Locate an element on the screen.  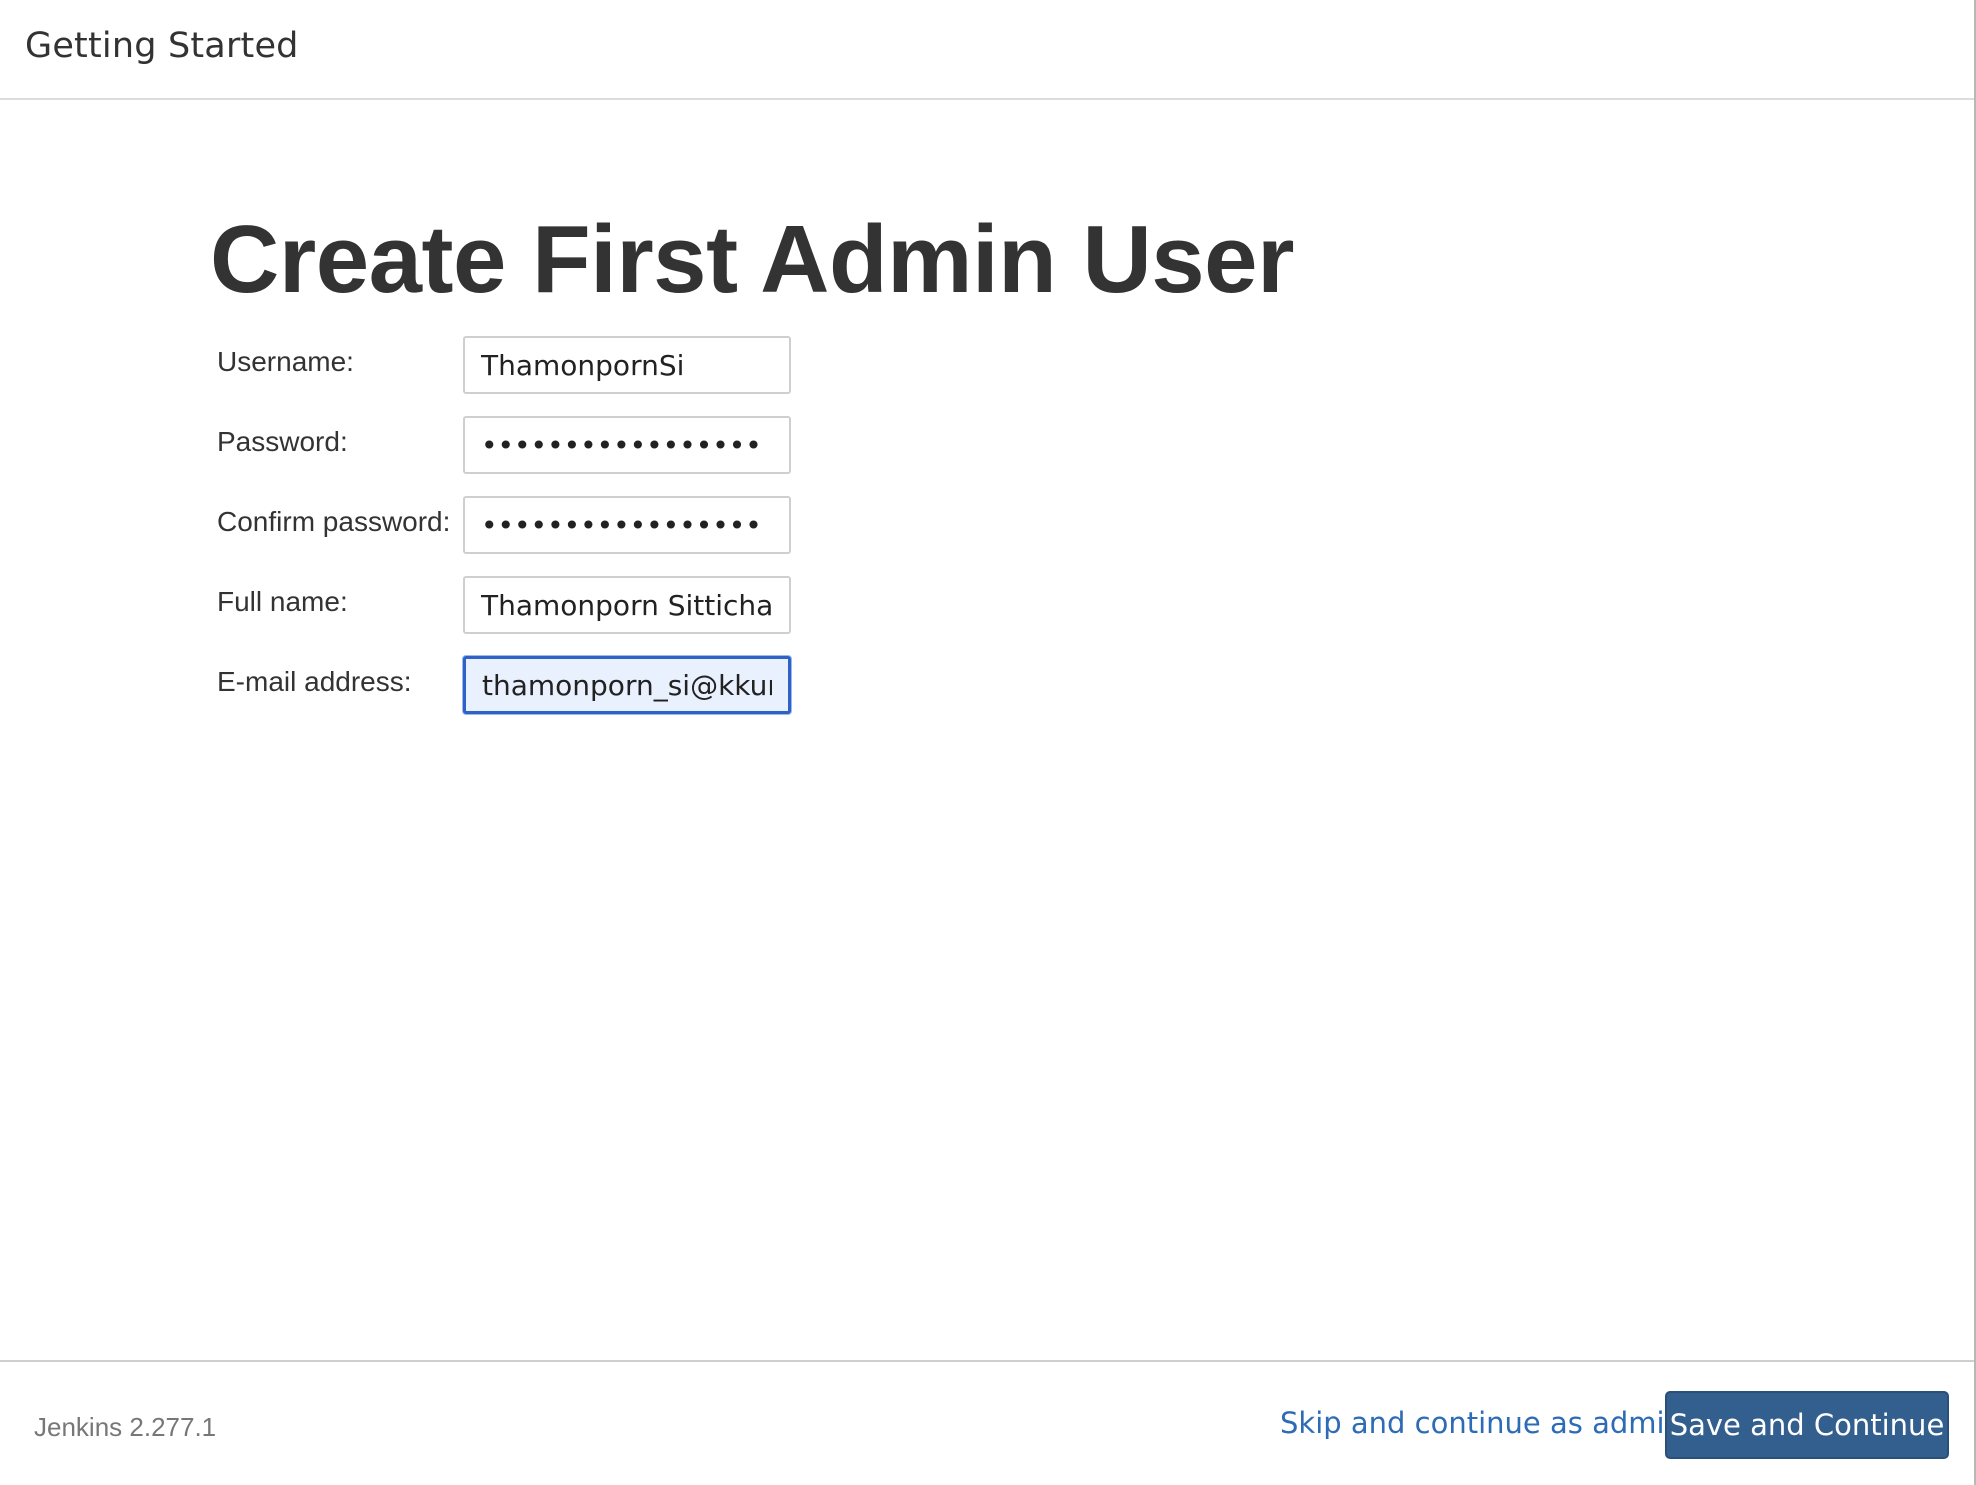
dialog-header: Getting Started is located at coordinates (987, 50).